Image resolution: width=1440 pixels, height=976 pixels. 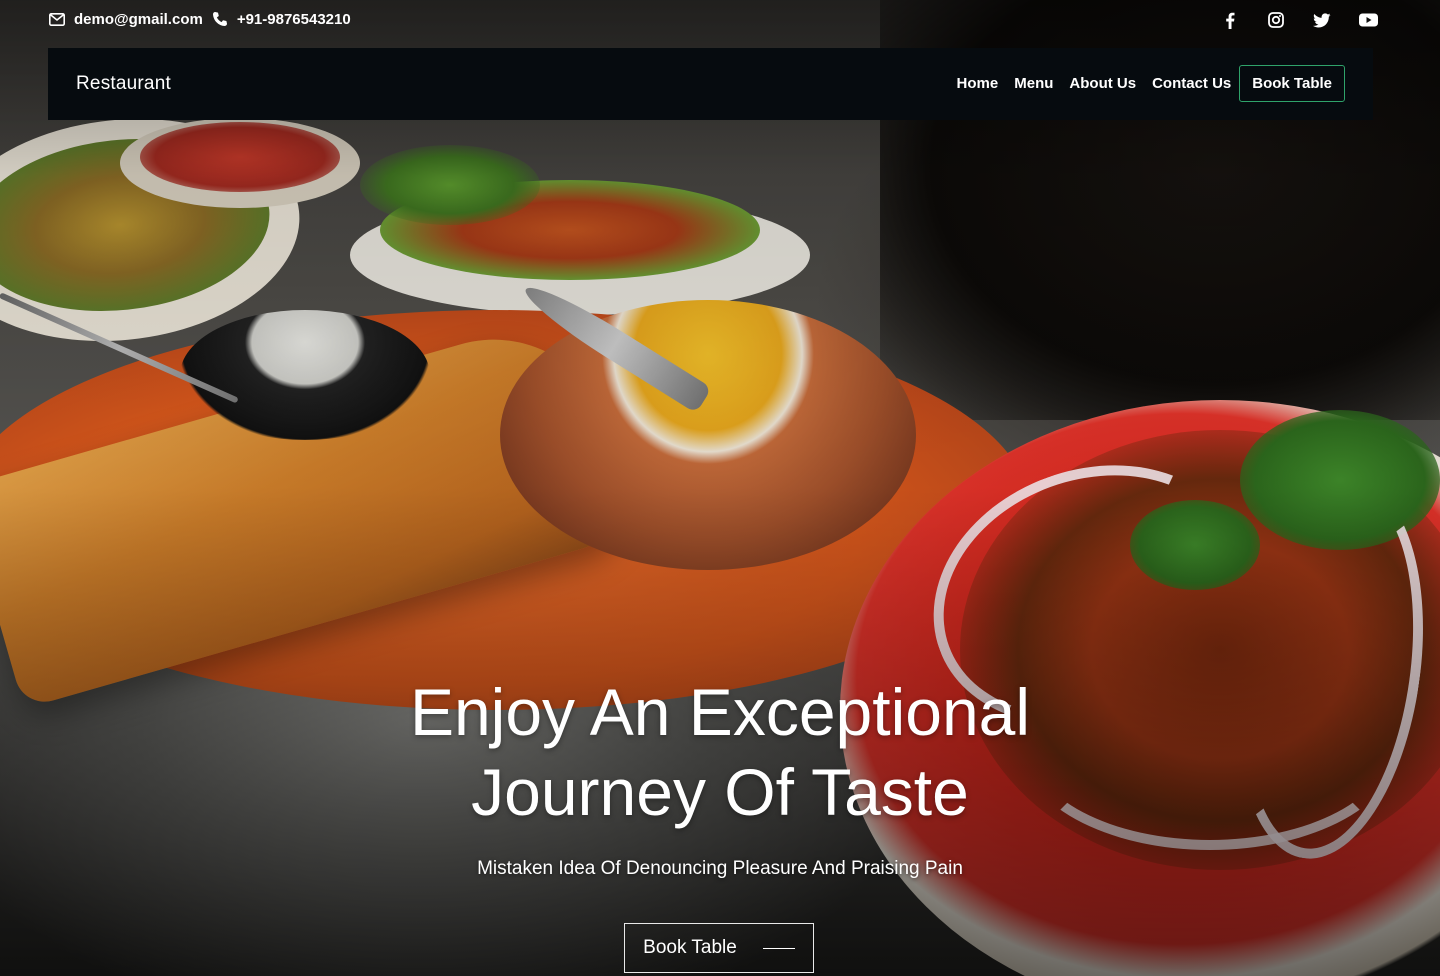 I want to click on facebook-icon, so click(x=1230, y=20).